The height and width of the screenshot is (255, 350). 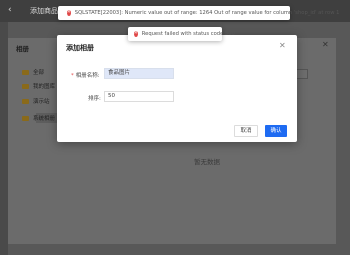 I want to click on folder-label: 我的图库, so click(x=44, y=87).